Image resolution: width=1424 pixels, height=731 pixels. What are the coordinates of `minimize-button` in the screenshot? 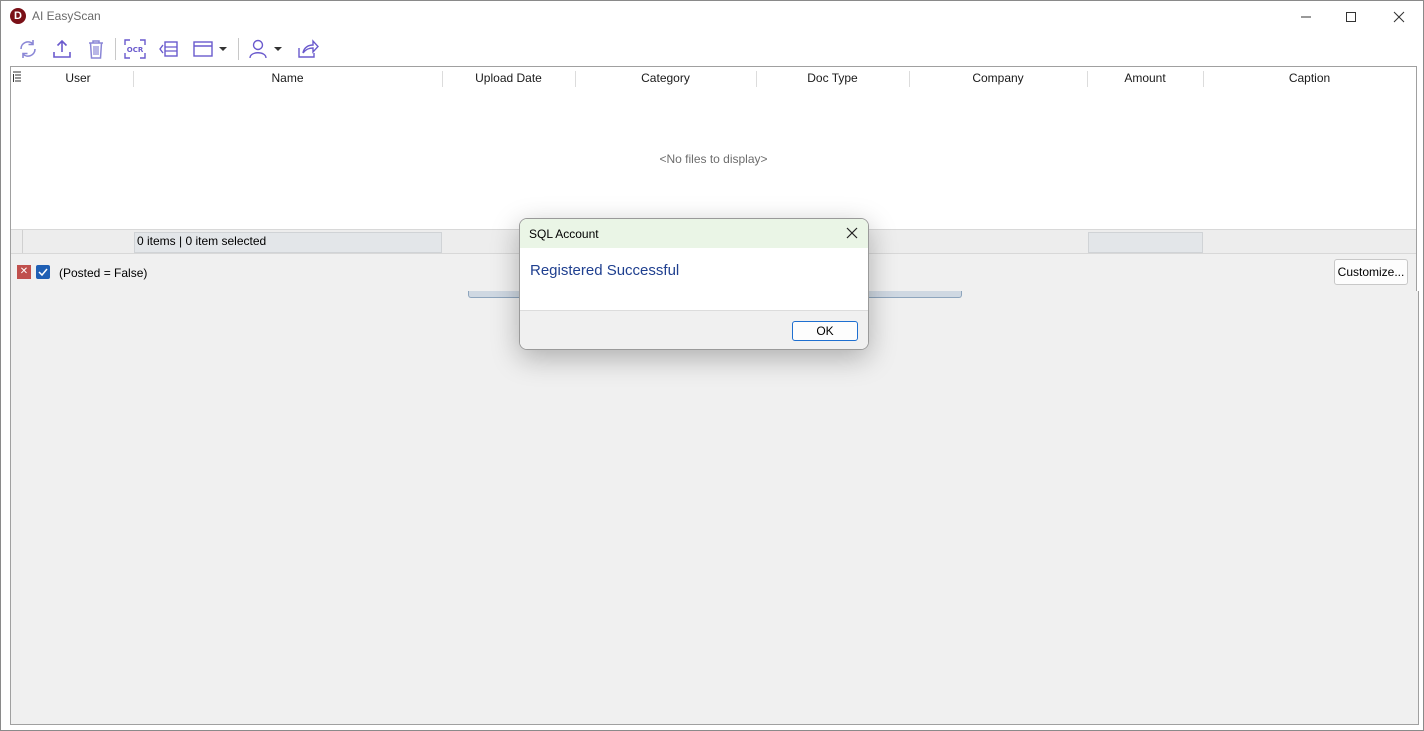 It's located at (1306, 17).